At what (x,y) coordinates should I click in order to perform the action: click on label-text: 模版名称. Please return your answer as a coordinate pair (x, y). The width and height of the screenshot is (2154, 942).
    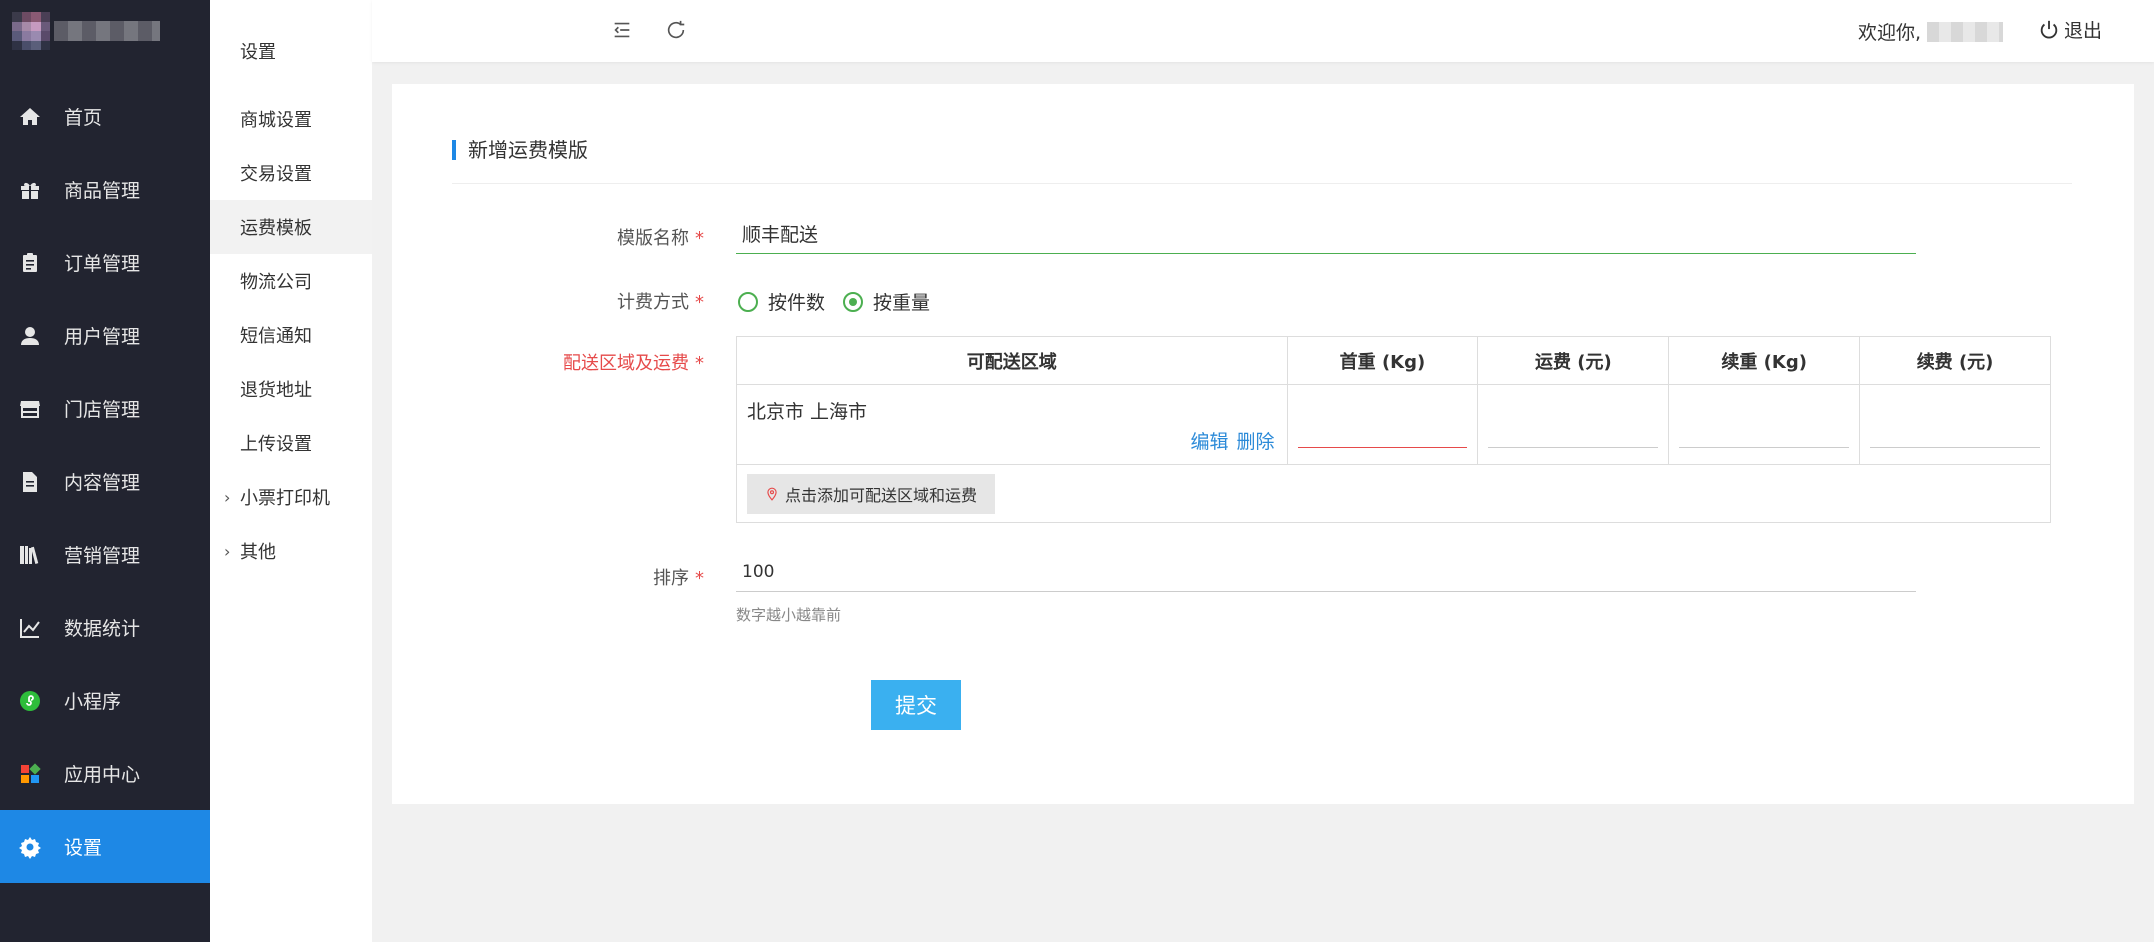
    Looking at the image, I should click on (653, 238).